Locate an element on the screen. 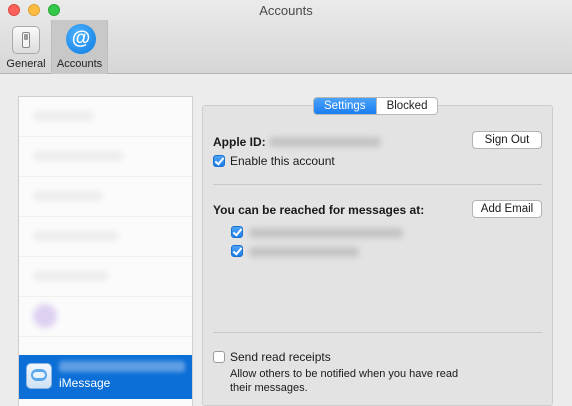 This screenshot has height=406, width=572. account-name-redacted is located at coordinates (122, 366).